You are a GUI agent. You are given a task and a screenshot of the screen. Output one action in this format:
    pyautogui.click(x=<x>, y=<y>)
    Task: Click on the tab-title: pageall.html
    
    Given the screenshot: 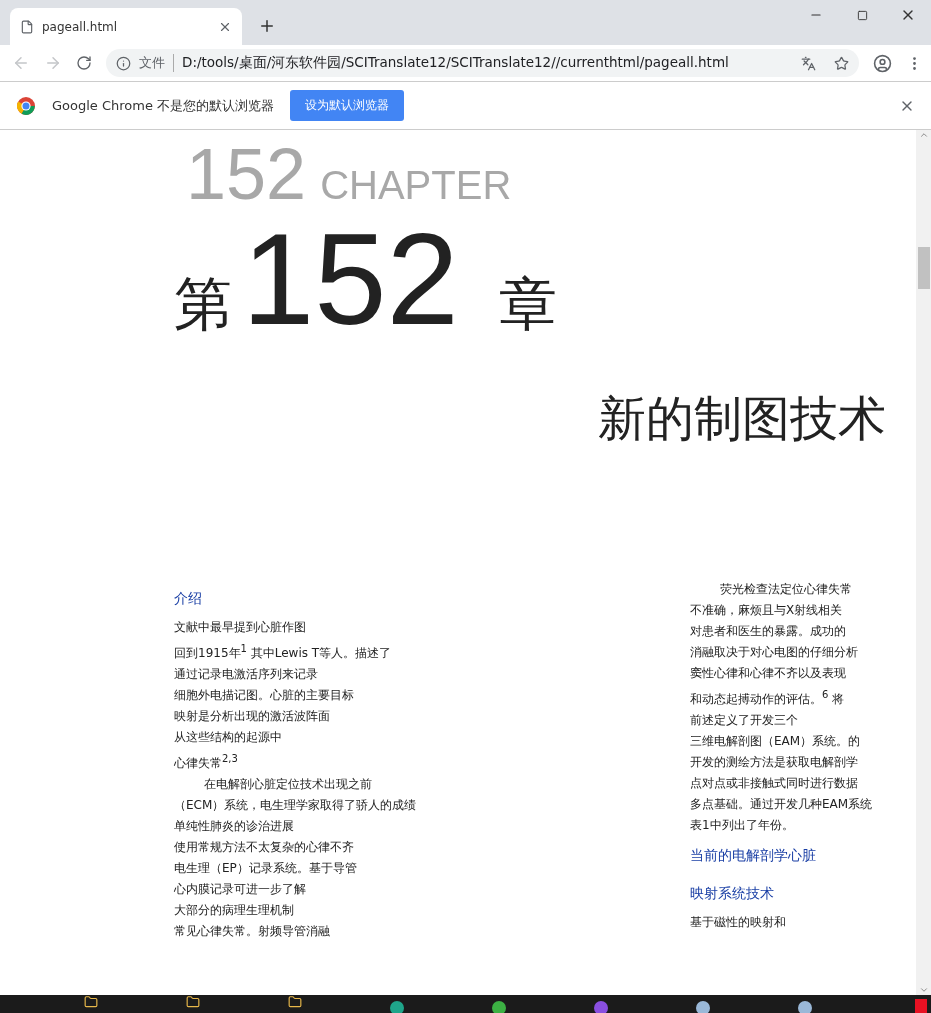 What is the action you would take?
    pyautogui.click(x=80, y=26)
    